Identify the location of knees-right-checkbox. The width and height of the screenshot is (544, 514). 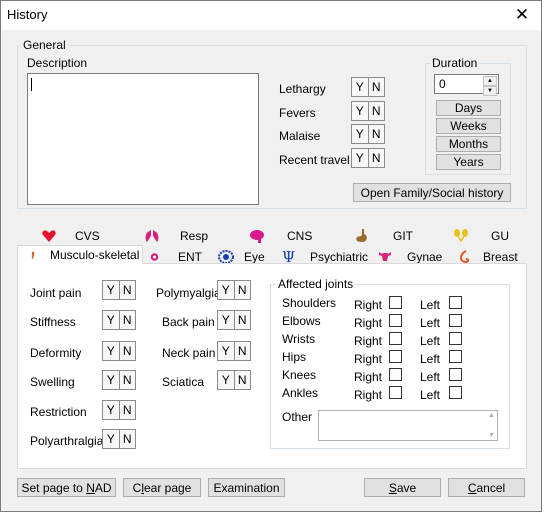
(395, 374).